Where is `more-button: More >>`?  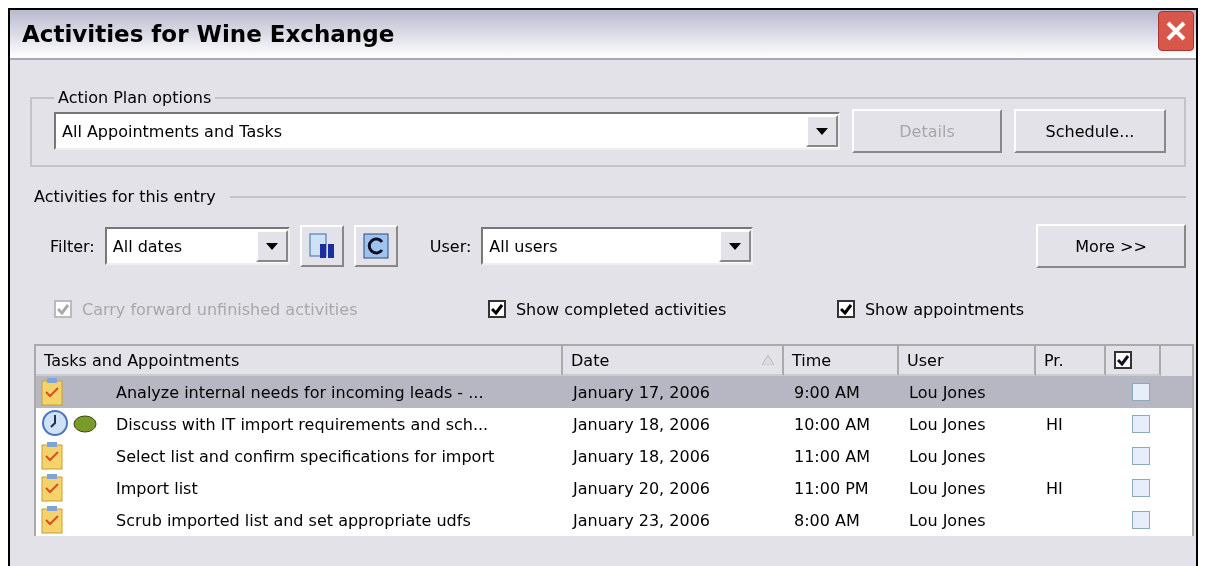 more-button: More >> is located at coordinates (1111, 246).